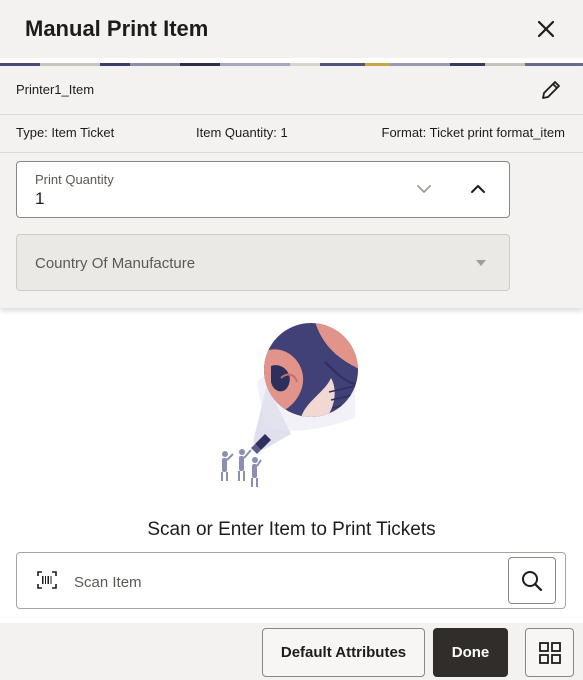 Image resolution: width=583 pixels, height=680 pixels. What do you see at coordinates (39, 199) in the screenshot?
I see `print-quantity-value: 1` at bounding box center [39, 199].